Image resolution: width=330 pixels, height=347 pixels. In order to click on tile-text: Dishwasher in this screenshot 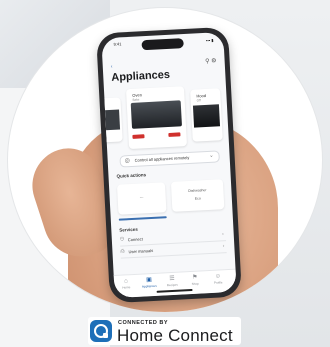, I will do `click(197, 191)`.